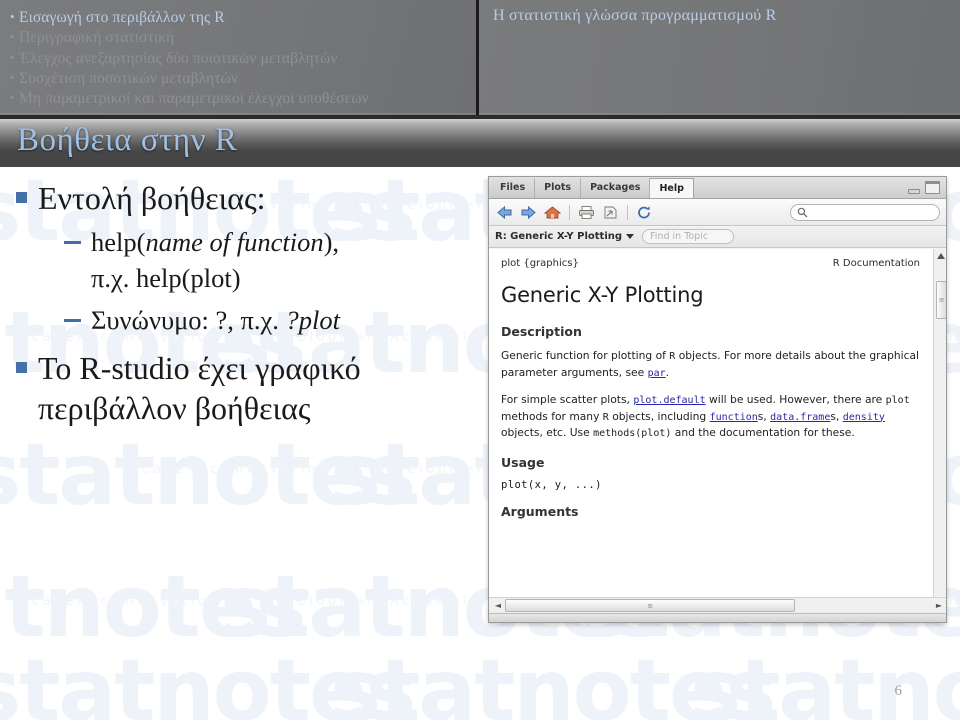 This screenshot has width=960, height=720. Describe the element at coordinates (216, 260) in the screenshot. I see `bullet-level2-label: help(name of function), π.χ. help(plot)` at that location.